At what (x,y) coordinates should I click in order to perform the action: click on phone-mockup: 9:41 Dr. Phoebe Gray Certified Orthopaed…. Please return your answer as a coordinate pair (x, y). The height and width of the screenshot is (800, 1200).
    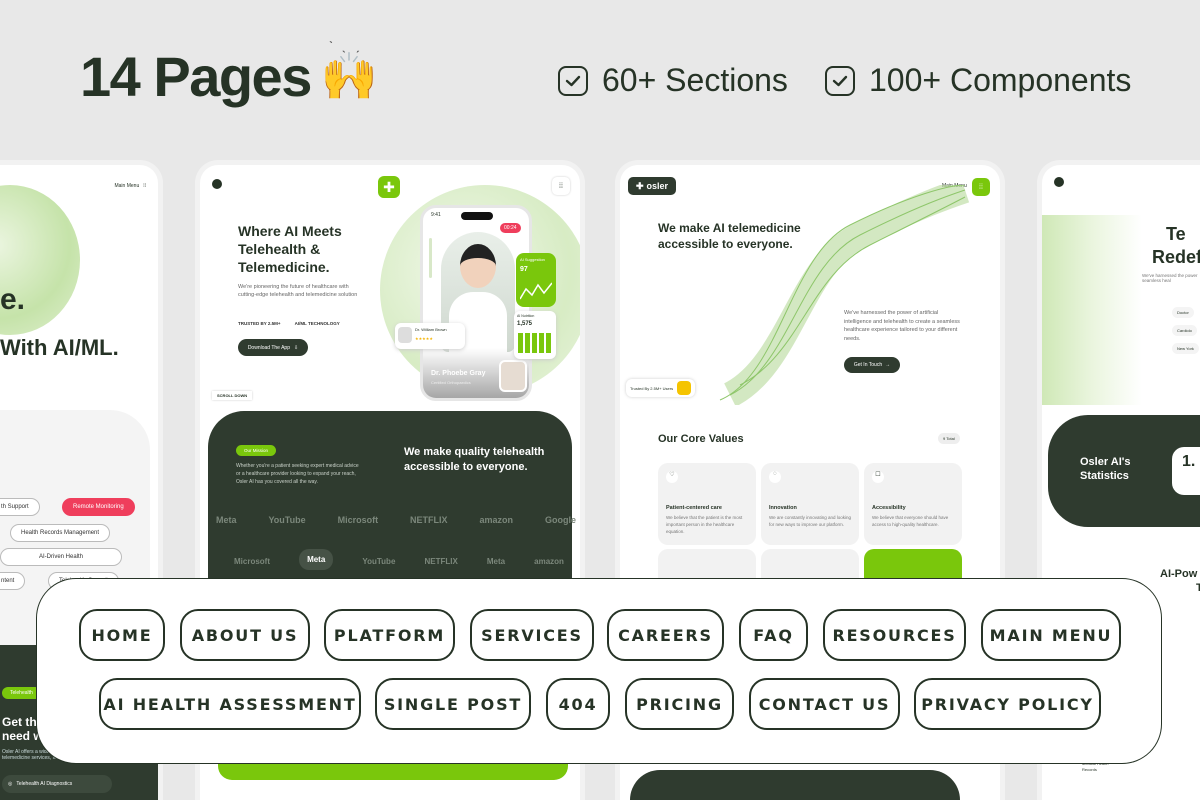
    Looking at the image, I should click on (476, 303).